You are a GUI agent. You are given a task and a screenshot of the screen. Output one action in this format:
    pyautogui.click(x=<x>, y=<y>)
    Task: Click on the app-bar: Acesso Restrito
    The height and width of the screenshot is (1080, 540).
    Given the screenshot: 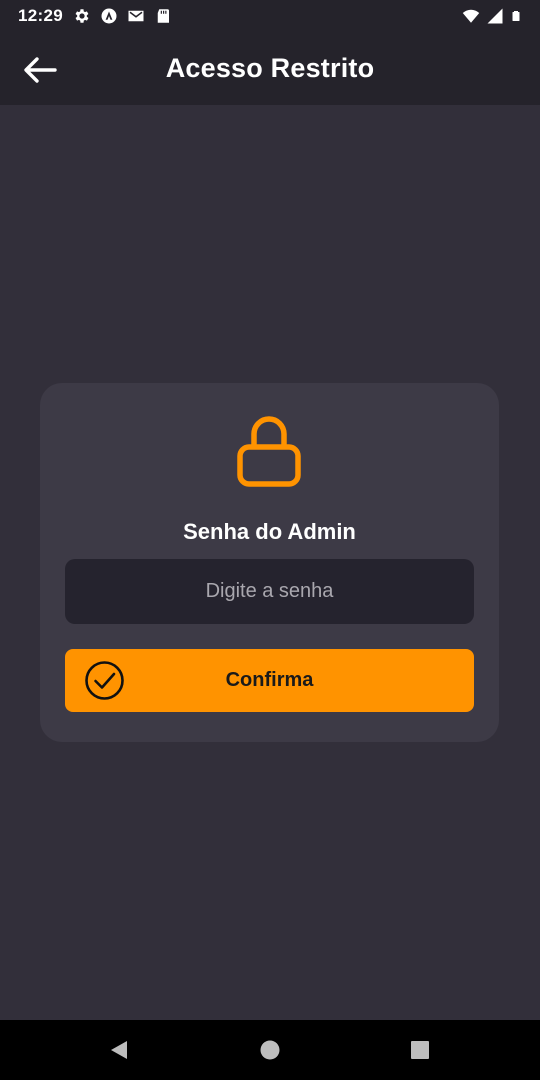 What is the action you would take?
    pyautogui.click(x=270, y=68)
    